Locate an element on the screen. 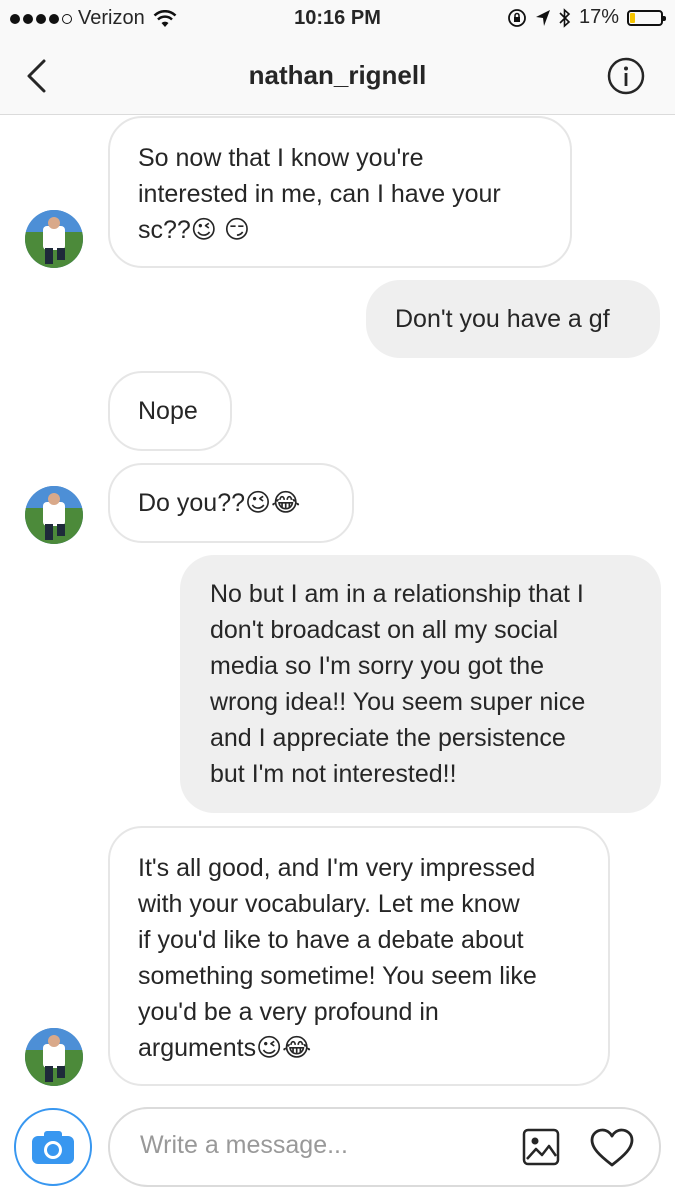 Image resolution: width=675 pixels, height=1200 pixels. message-line: media so I'm sorry you got the is located at coordinates (377, 666).